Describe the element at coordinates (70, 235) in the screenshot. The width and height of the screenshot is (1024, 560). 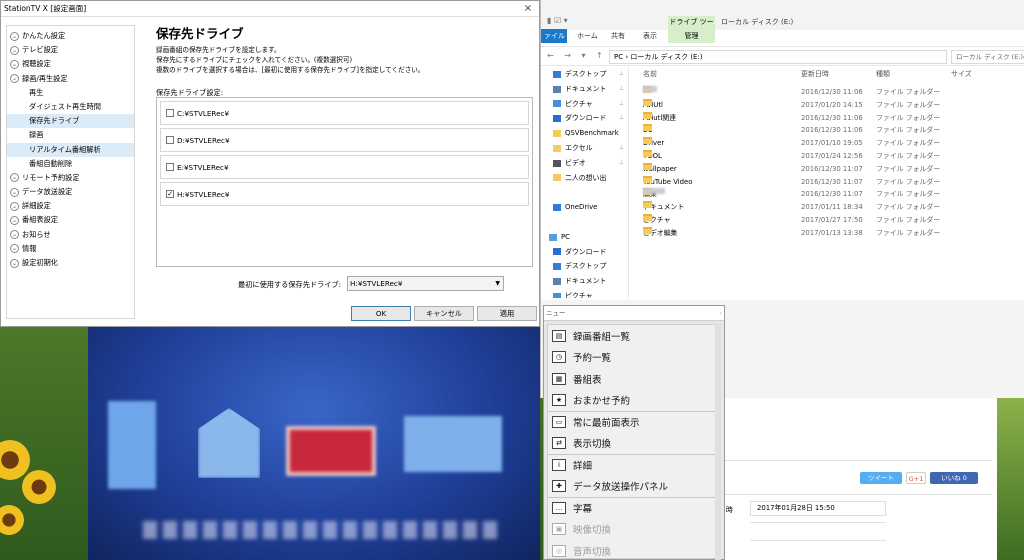
I see `tree-item: ⌄ お知らせ` at that location.